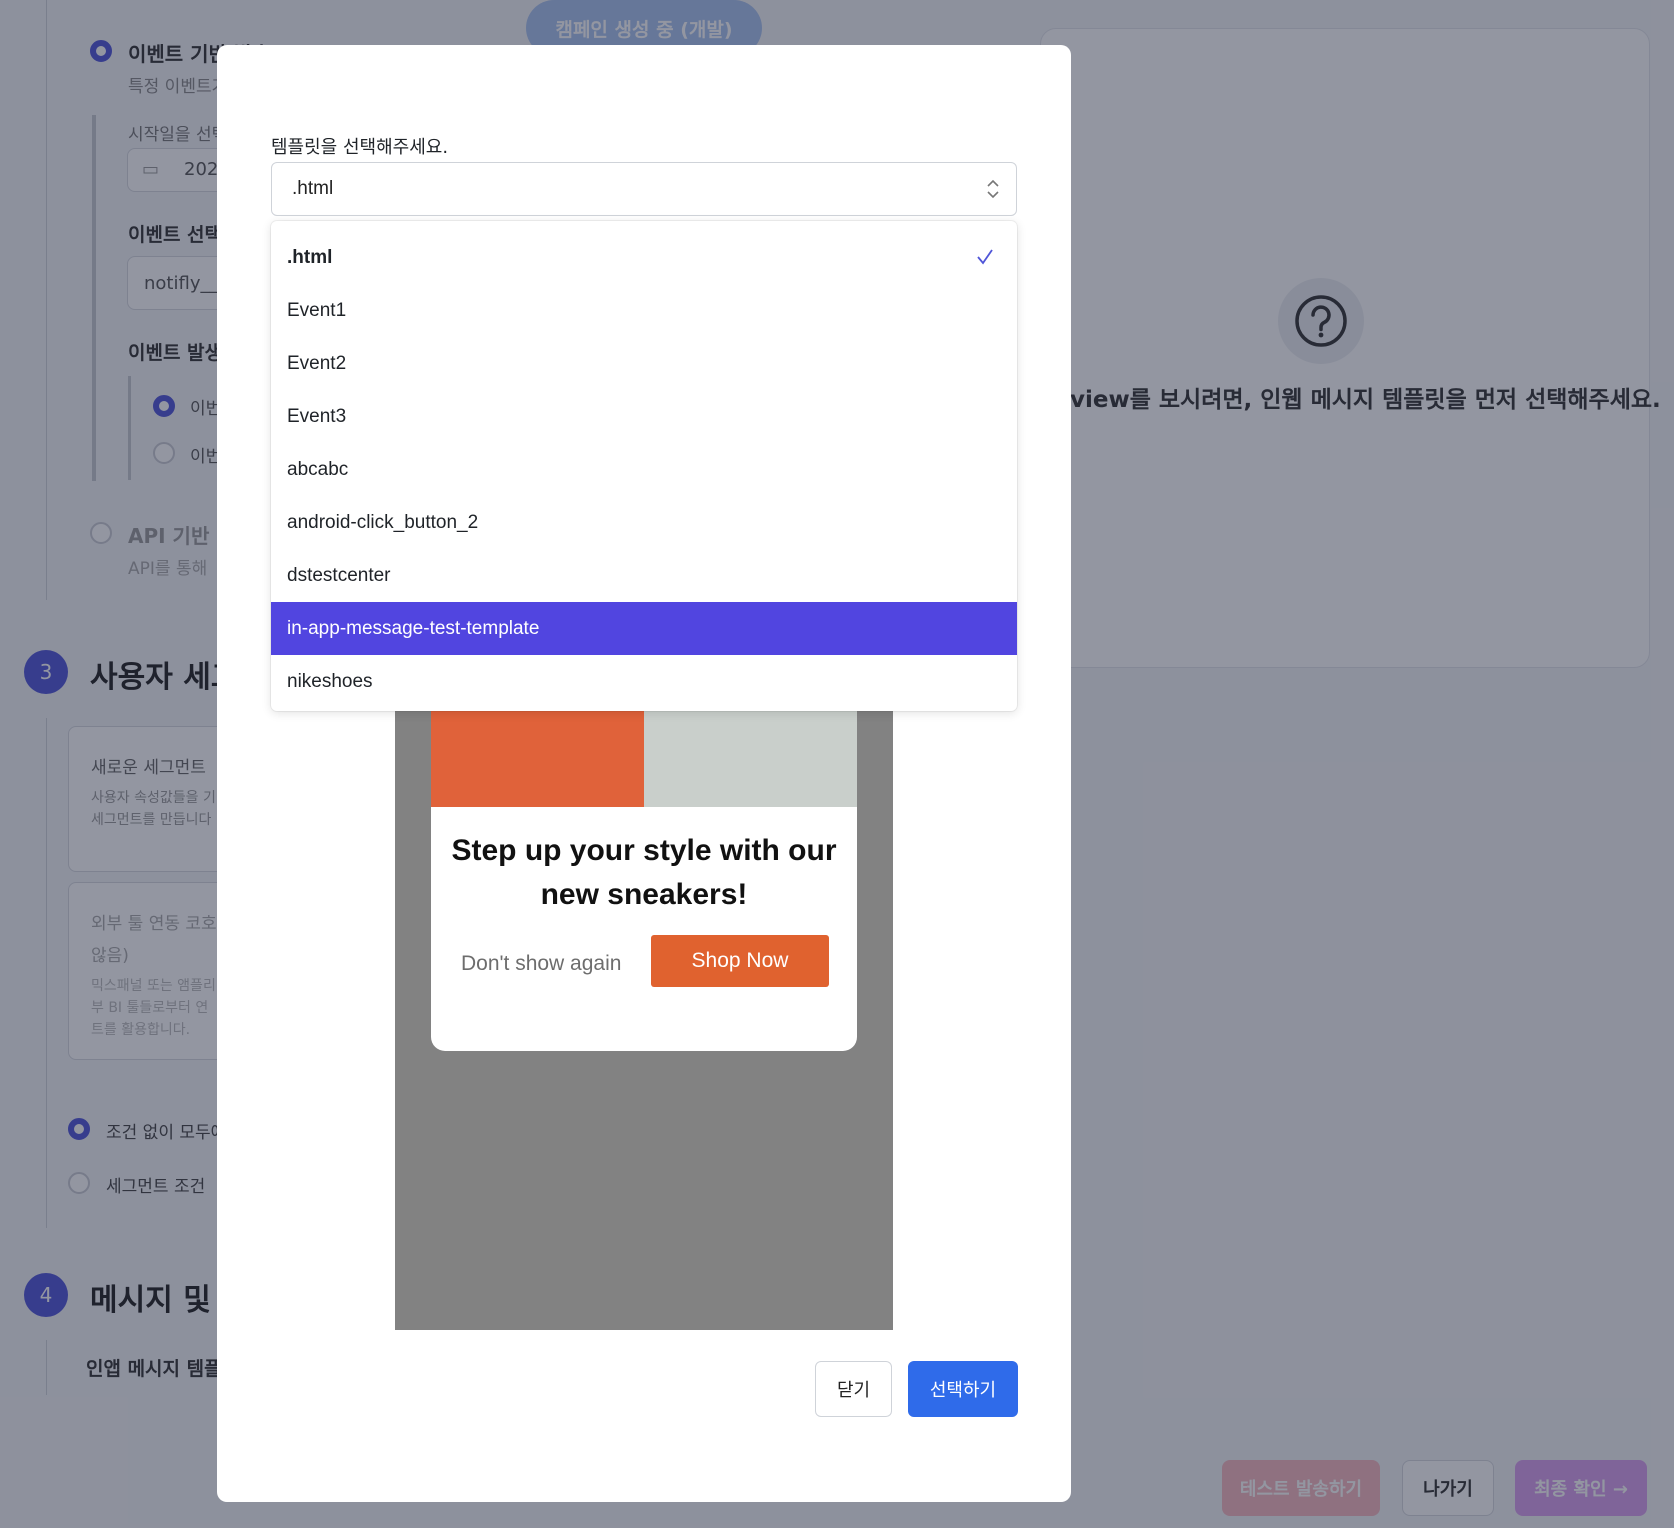 Image resolution: width=1674 pixels, height=1528 pixels. What do you see at coordinates (644, 363) in the screenshot?
I see `dropdown-option: Event2` at bounding box center [644, 363].